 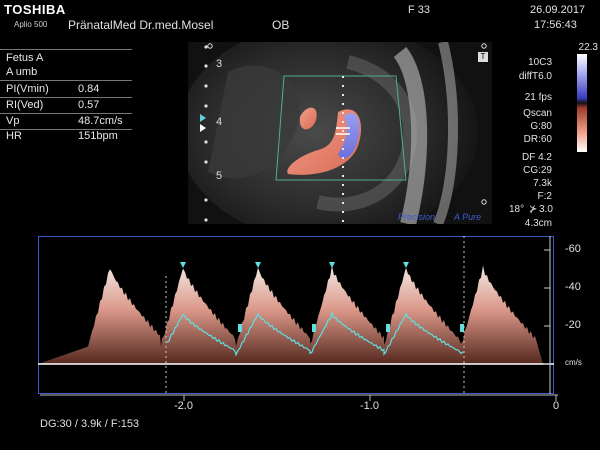 I want to click on angle-icon: ⊁, so click(x=533, y=209).